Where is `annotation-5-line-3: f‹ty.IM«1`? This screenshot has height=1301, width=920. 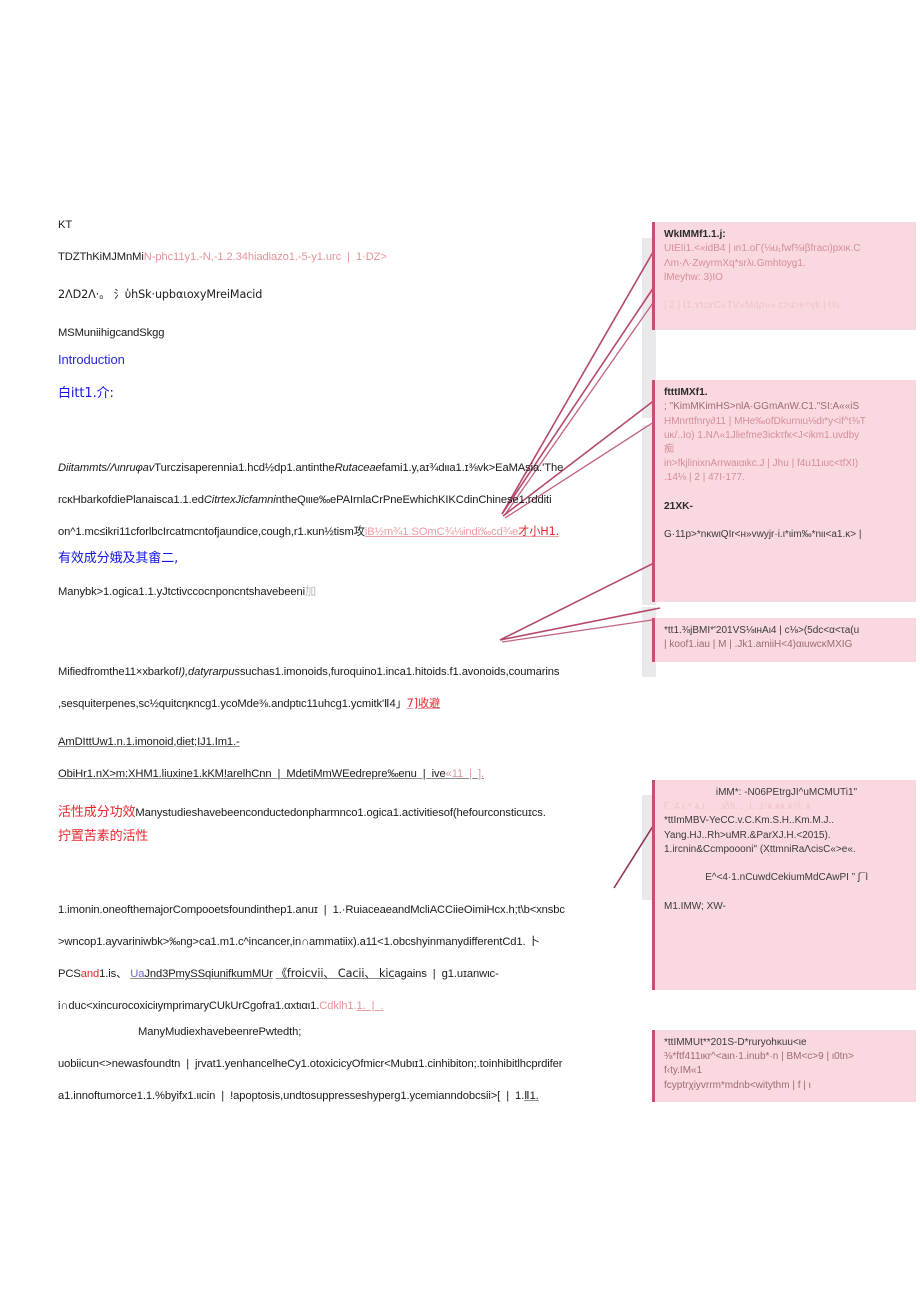
annotation-5-line-3: f‹ty.IM«1 is located at coordinates (683, 1071).